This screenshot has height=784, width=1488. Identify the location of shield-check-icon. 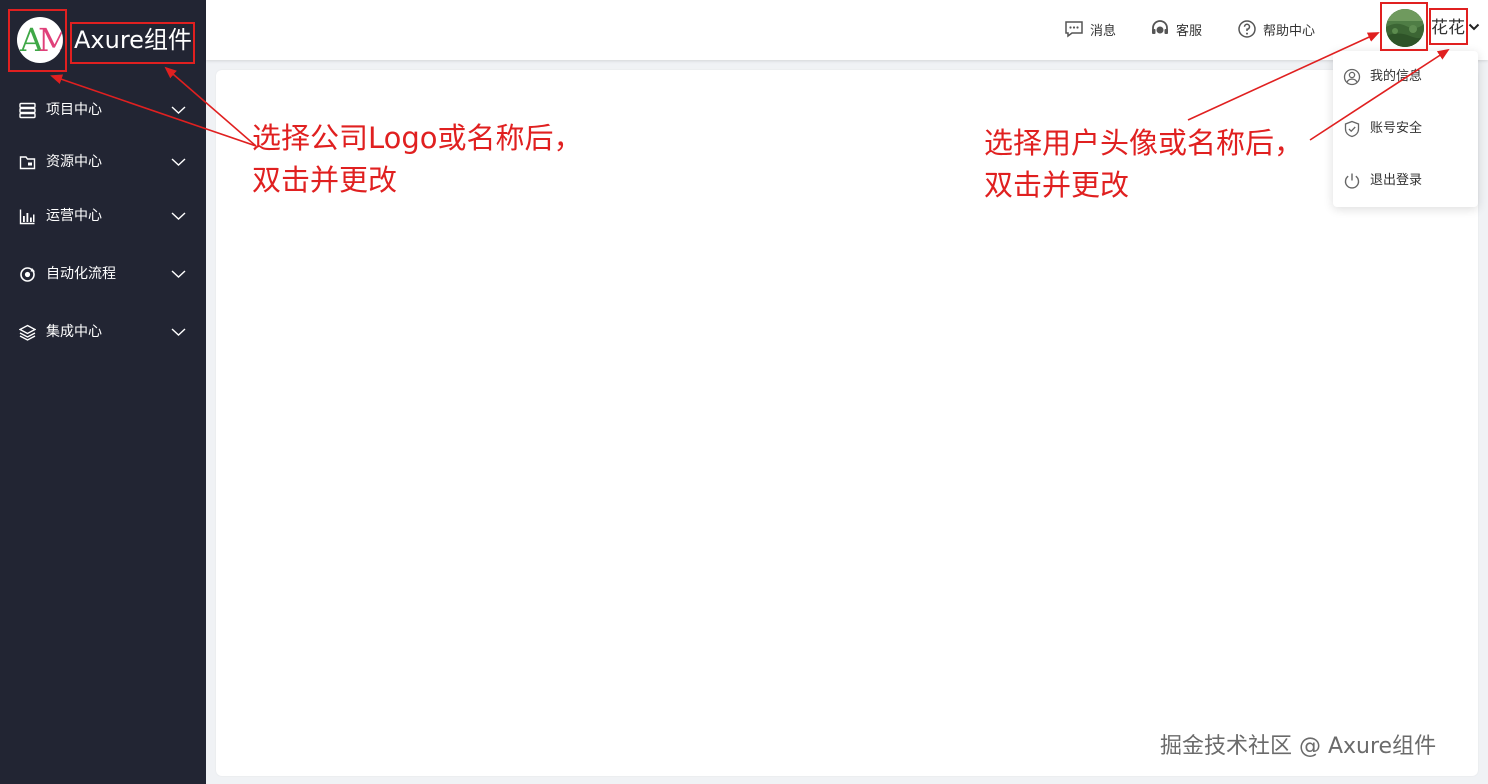
(1352, 129).